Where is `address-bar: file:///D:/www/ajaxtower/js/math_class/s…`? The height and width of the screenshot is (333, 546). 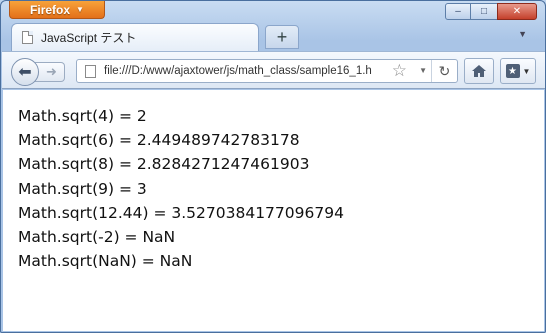
address-bar: file:///D:/www/ajaxtower/js/math_class/s… is located at coordinates (267, 71).